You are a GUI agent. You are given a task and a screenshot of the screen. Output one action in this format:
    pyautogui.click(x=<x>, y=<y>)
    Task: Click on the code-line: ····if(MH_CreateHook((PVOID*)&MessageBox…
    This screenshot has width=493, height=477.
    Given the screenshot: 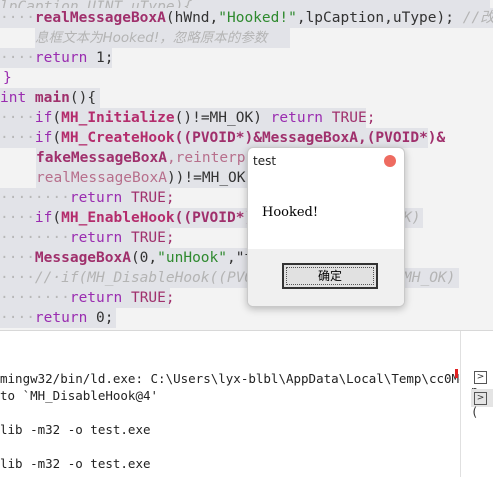 What is the action you would take?
    pyautogui.click(x=223, y=138)
    